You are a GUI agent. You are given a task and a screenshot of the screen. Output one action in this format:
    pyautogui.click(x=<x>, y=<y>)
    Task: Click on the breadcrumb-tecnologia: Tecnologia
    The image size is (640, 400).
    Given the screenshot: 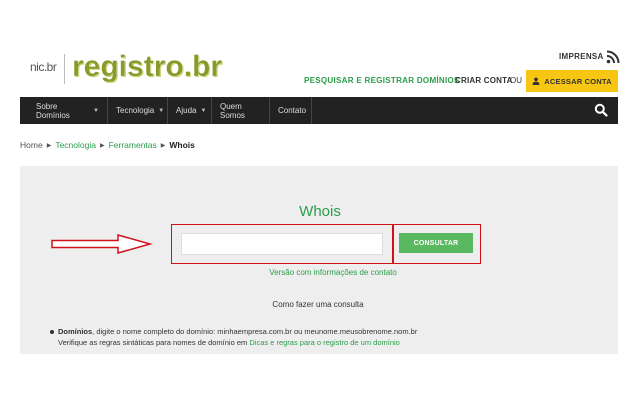 What is the action you would take?
    pyautogui.click(x=75, y=145)
    